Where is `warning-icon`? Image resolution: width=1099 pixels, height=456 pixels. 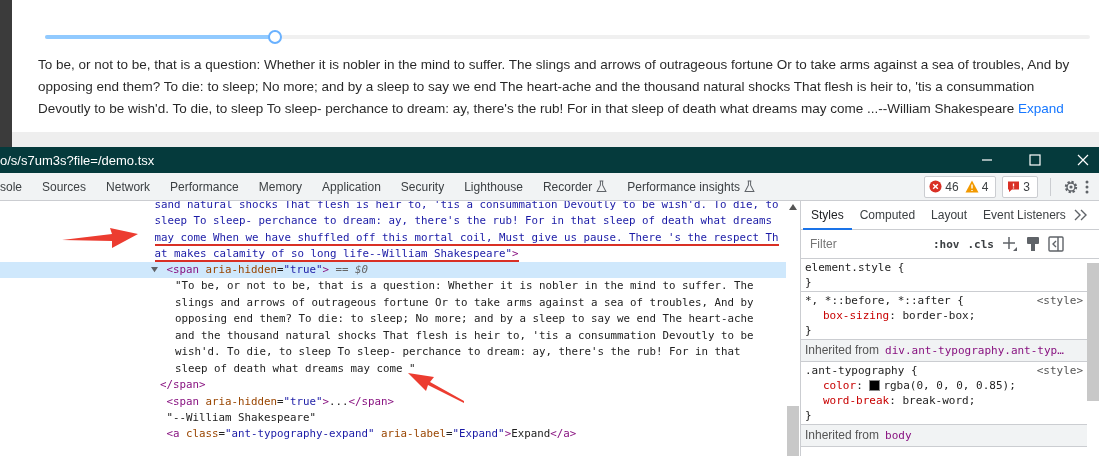
warning-icon is located at coordinates (971, 186).